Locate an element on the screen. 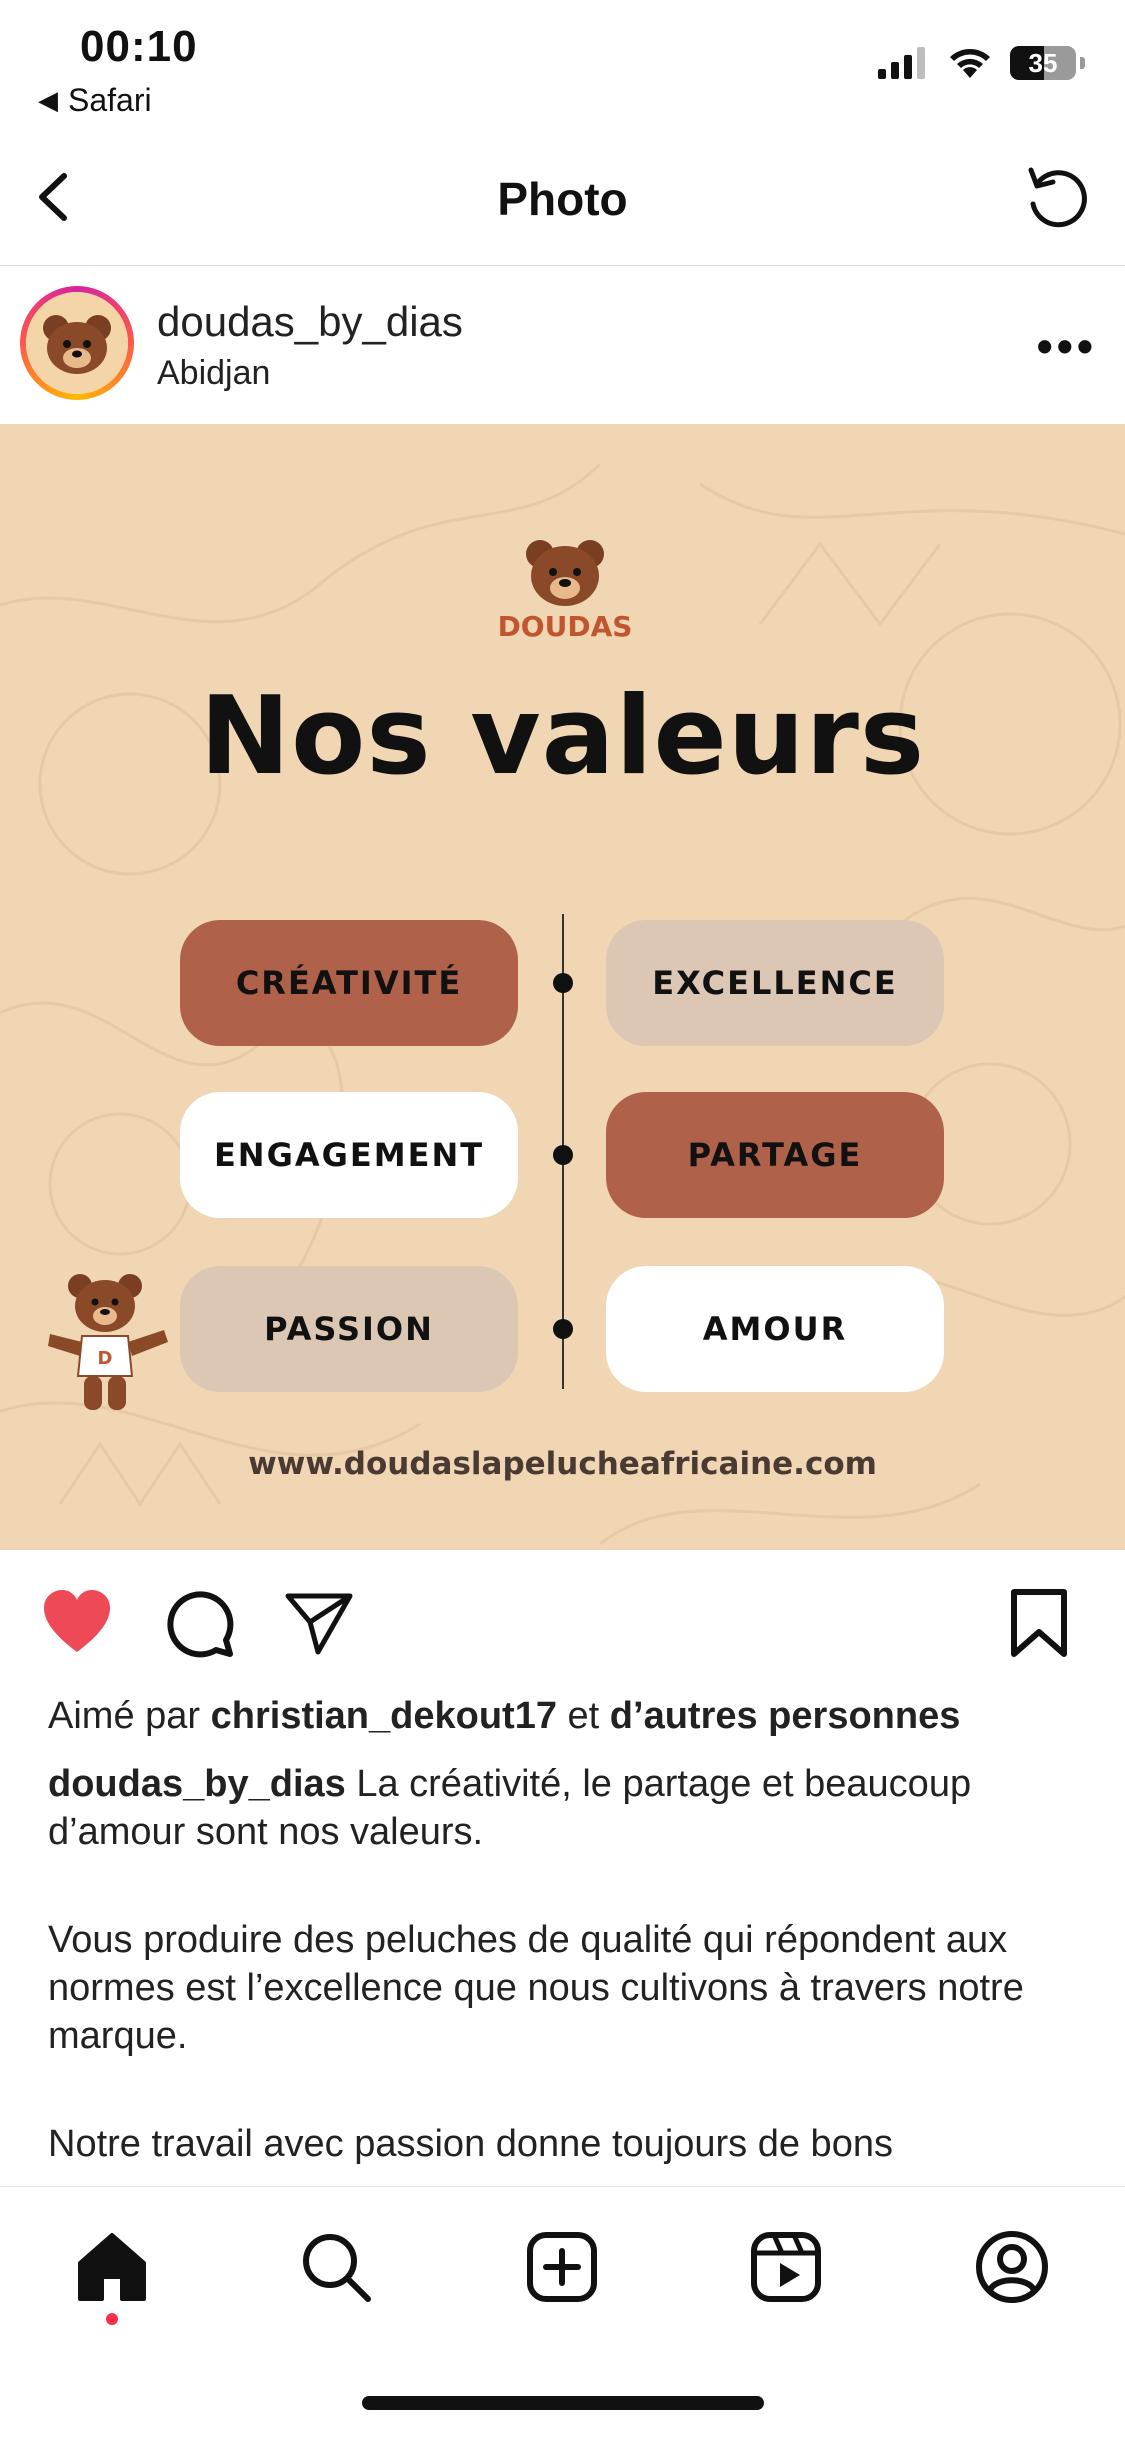 The image size is (1125, 2437). likes-user: christian_dekout17 is located at coordinates (384, 1716).